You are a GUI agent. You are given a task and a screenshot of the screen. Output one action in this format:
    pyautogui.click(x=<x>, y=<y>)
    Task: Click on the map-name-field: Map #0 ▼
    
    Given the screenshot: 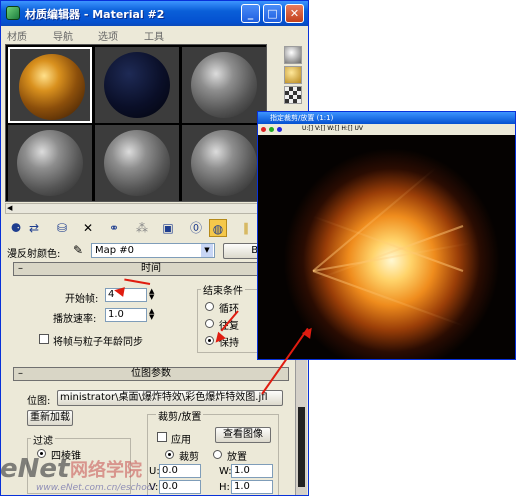 What is the action you would take?
    pyautogui.click(x=153, y=250)
    